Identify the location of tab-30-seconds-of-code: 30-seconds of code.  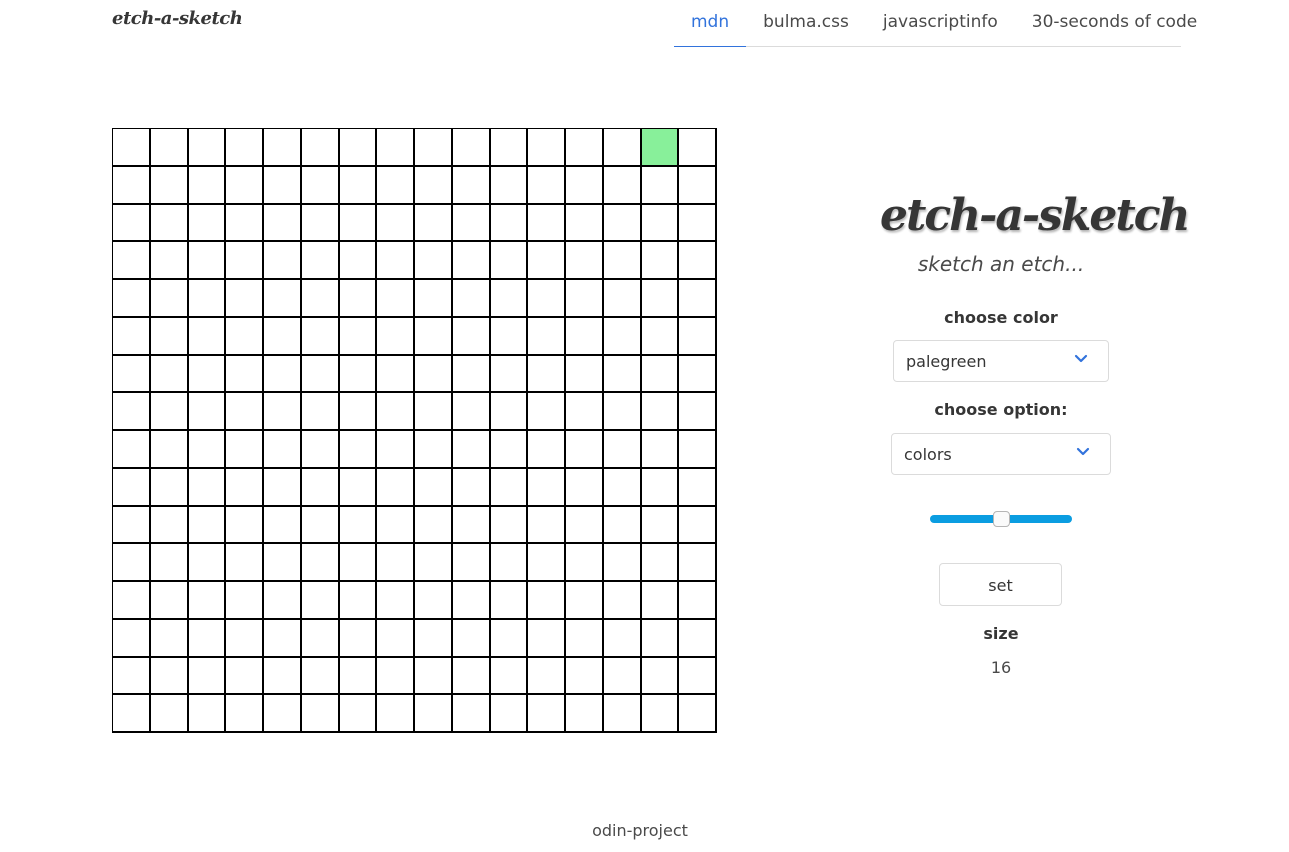
(1114, 23).